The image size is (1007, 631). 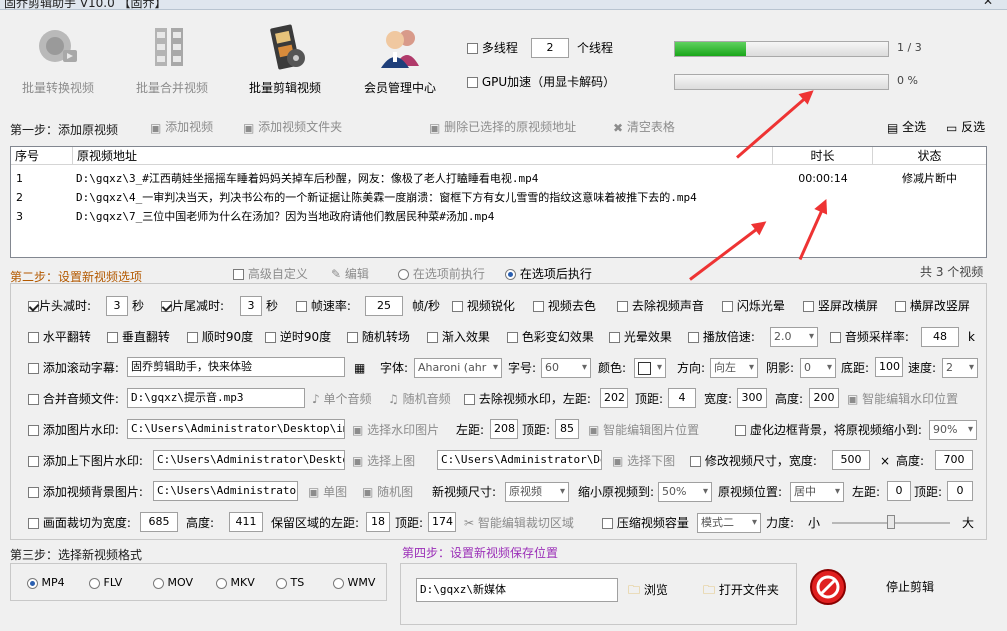 What do you see at coordinates (645, 523) in the screenshot?
I see `compress-checkbox: 压缩视频容量` at bounding box center [645, 523].